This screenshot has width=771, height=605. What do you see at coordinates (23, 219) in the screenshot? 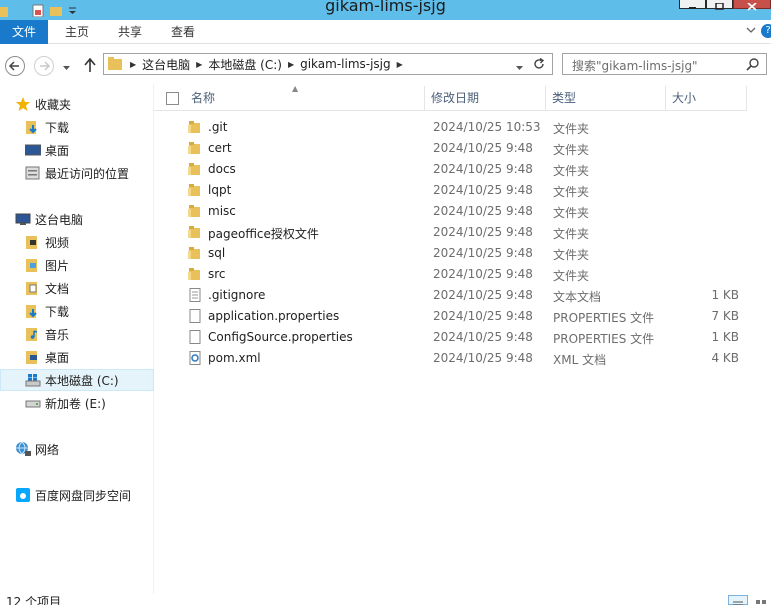
I see `computer-icon` at bounding box center [23, 219].